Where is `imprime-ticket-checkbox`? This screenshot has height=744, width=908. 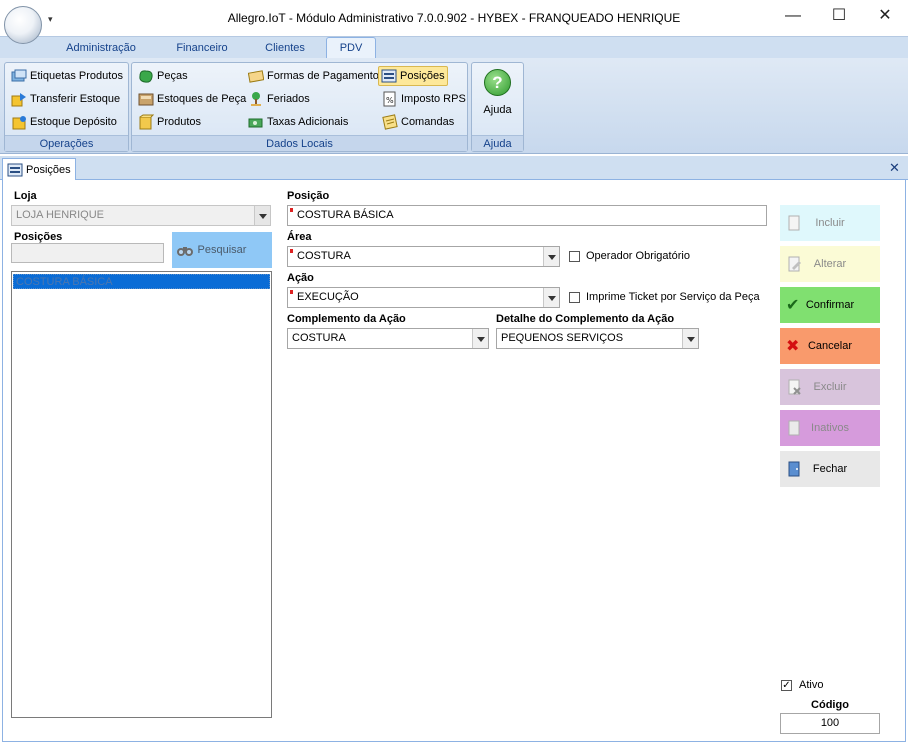 imprime-ticket-checkbox is located at coordinates (574, 297).